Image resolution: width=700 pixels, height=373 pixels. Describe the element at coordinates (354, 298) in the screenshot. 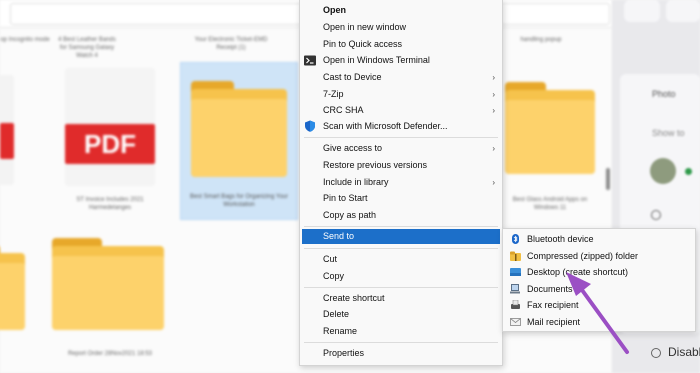

I see `menu-item-label: Create shortcut` at that location.